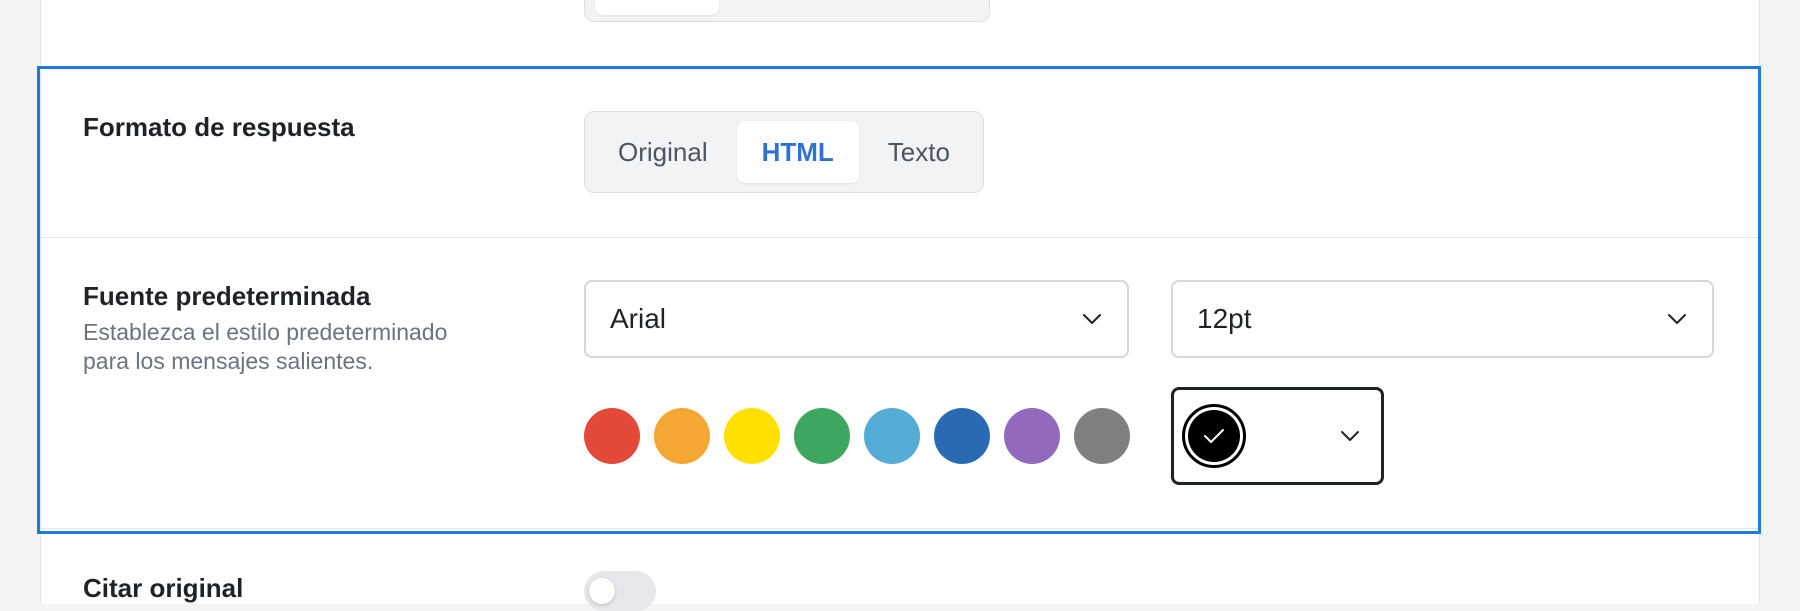  I want to click on color-swatch-light-blue, so click(892, 436).